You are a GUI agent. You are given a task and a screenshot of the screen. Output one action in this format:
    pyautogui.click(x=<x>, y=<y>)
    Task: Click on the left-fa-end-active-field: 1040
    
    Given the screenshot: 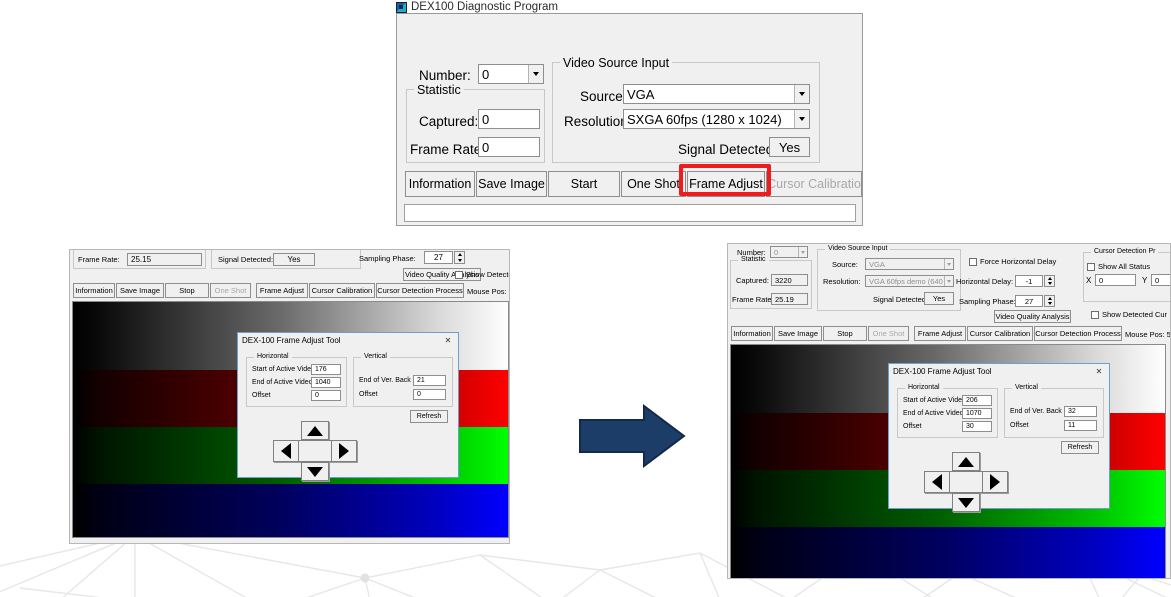 What is the action you would take?
    pyautogui.click(x=326, y=382)
    